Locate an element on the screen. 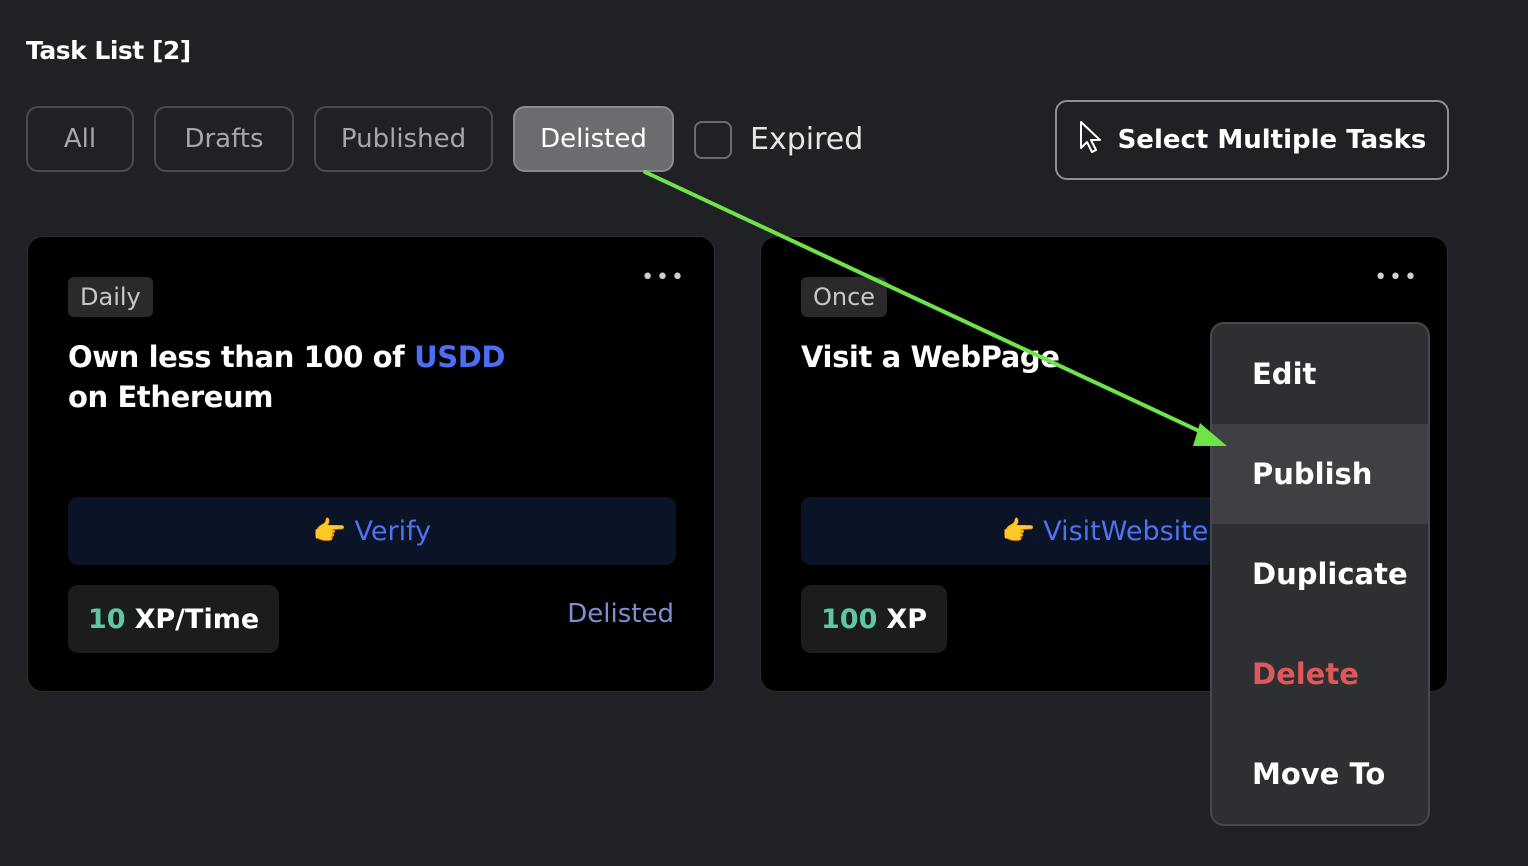  xp-value: 100 is located at coordinates (849, 619).